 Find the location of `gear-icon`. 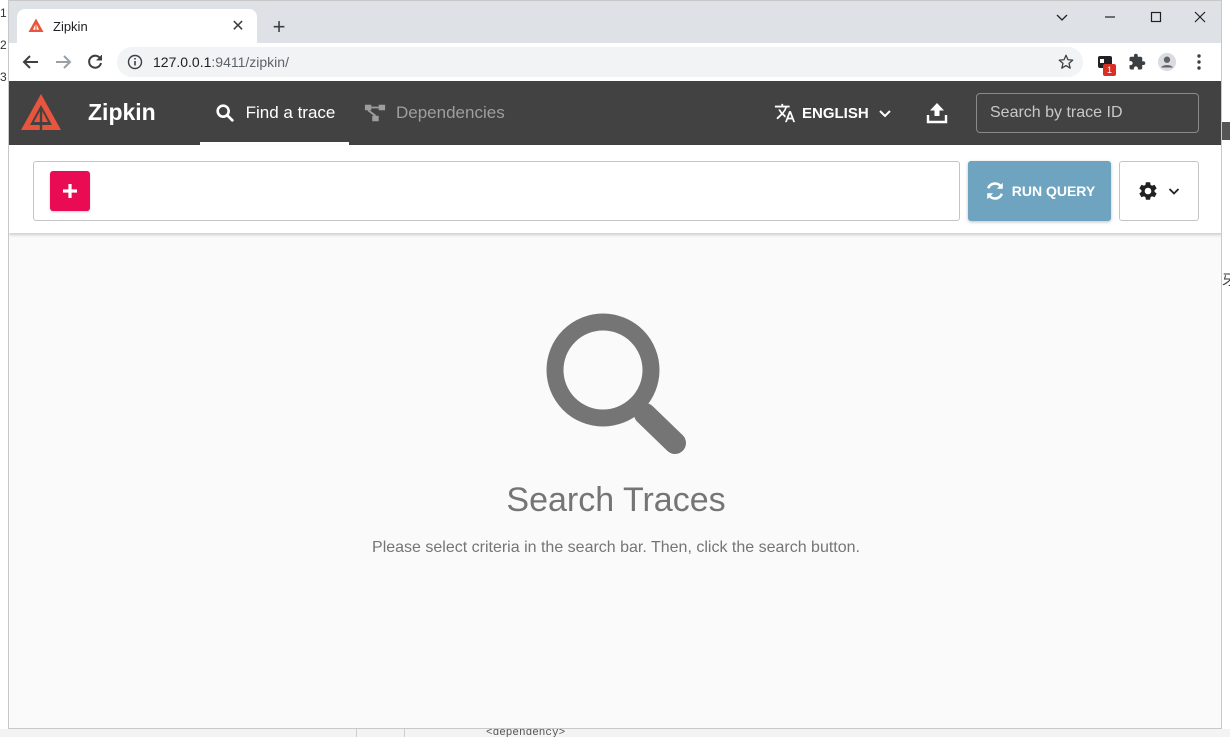

gear-icon is located at coordinates (1148, 191).